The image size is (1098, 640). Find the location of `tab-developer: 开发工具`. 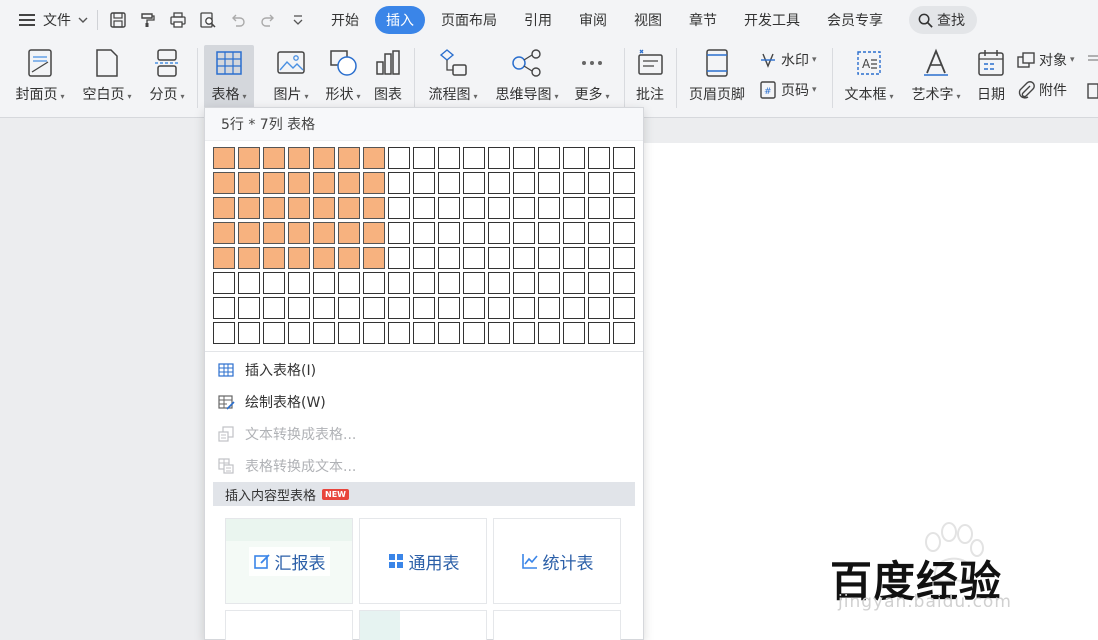

tab-developer: 开发工具 is located at coordinates (772, 20).